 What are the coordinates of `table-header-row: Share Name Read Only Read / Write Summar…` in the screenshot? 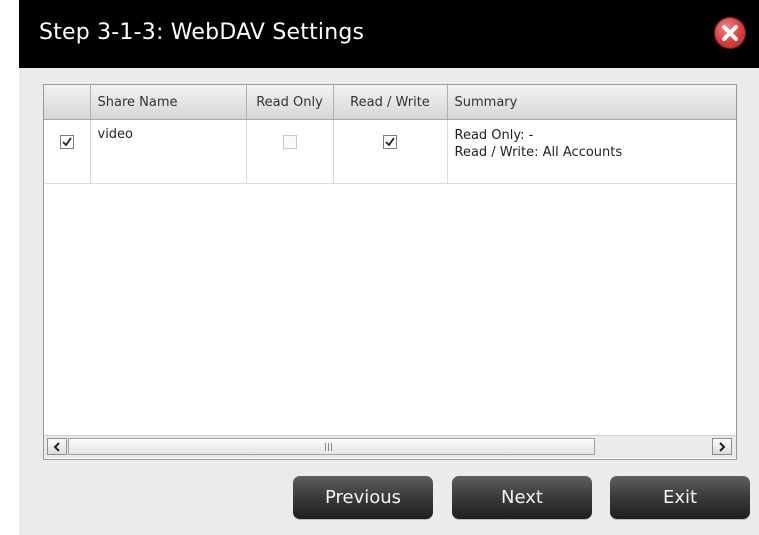 It's located at (390, 102).